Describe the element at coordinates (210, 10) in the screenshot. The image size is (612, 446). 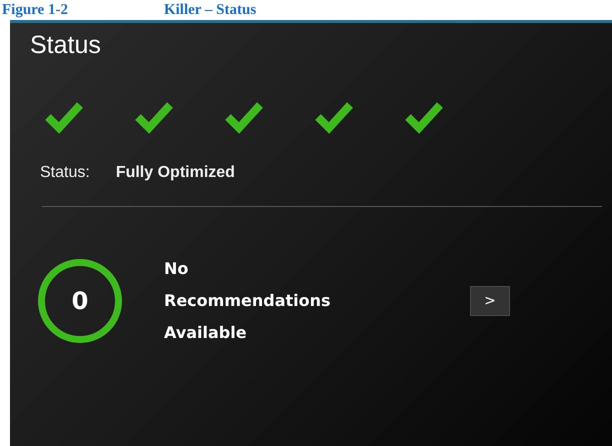
I see `figure-caption: Killer – Status` at that location.